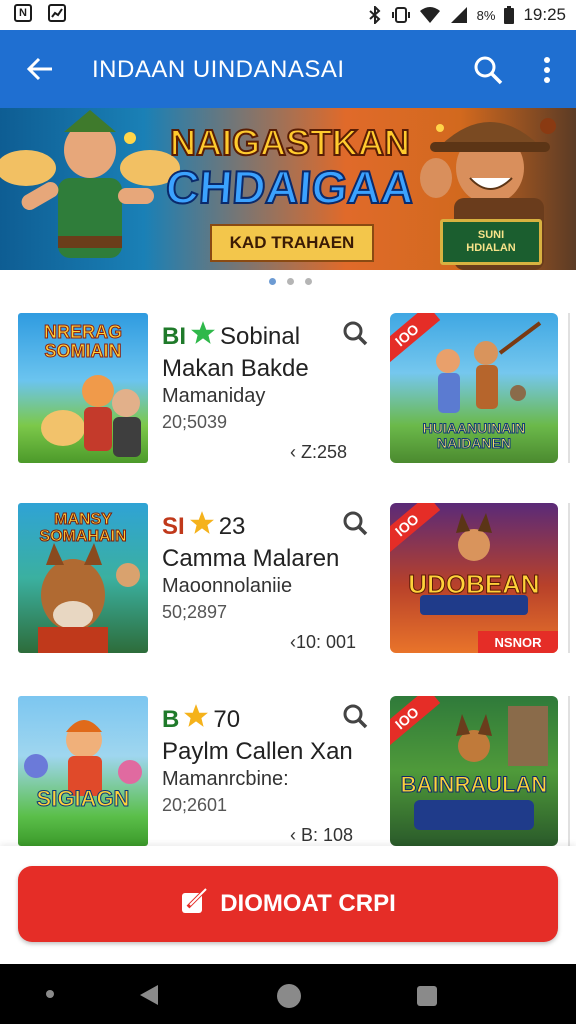  What do you see at coordinates (149, 997) in the screenshot?
I see `nav-back-icon` at bounding box center [149, 997].